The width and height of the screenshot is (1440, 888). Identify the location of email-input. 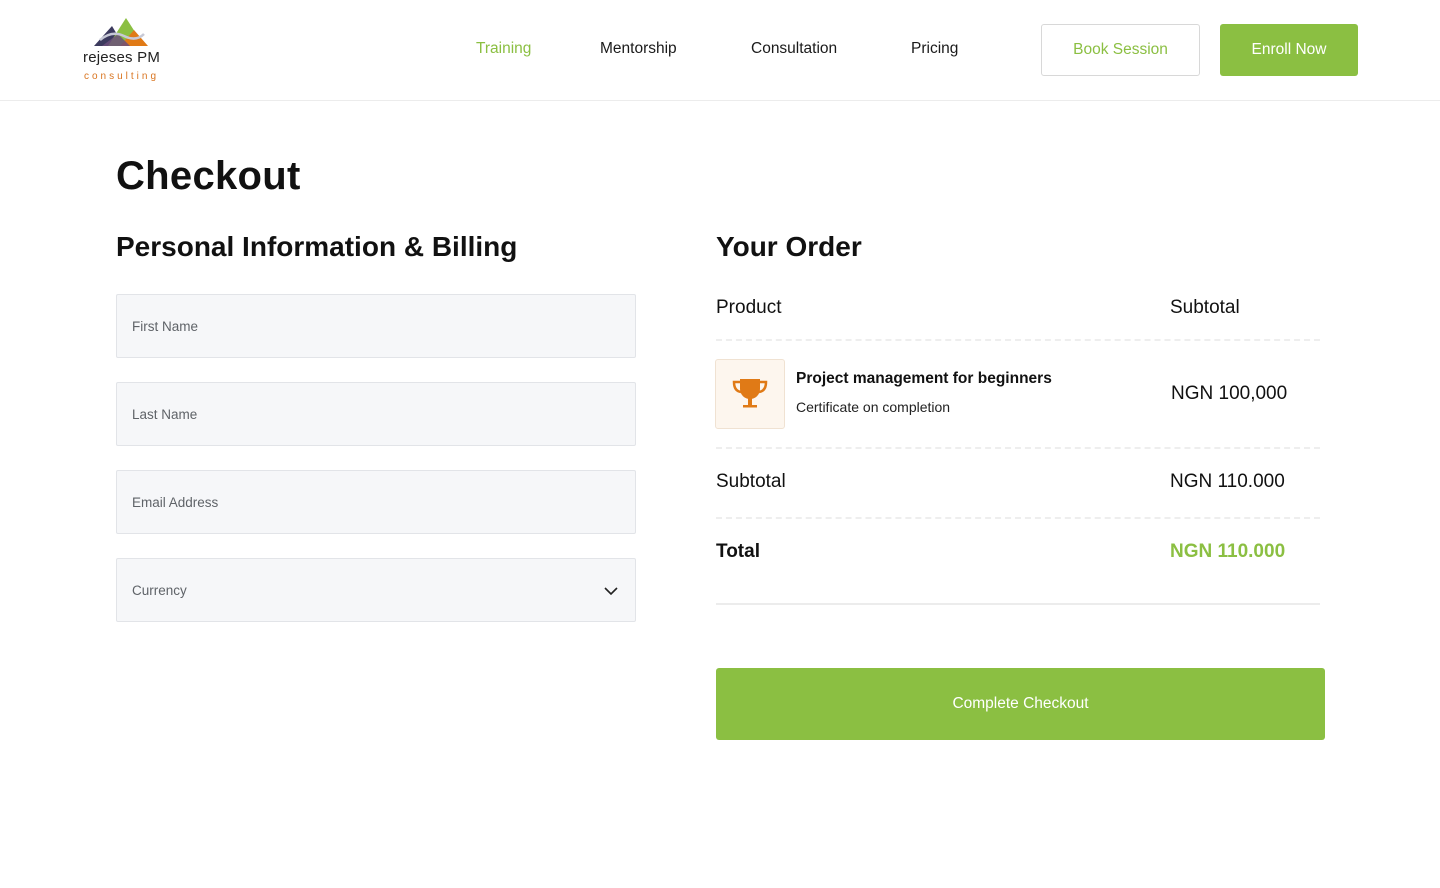
(376, 502).